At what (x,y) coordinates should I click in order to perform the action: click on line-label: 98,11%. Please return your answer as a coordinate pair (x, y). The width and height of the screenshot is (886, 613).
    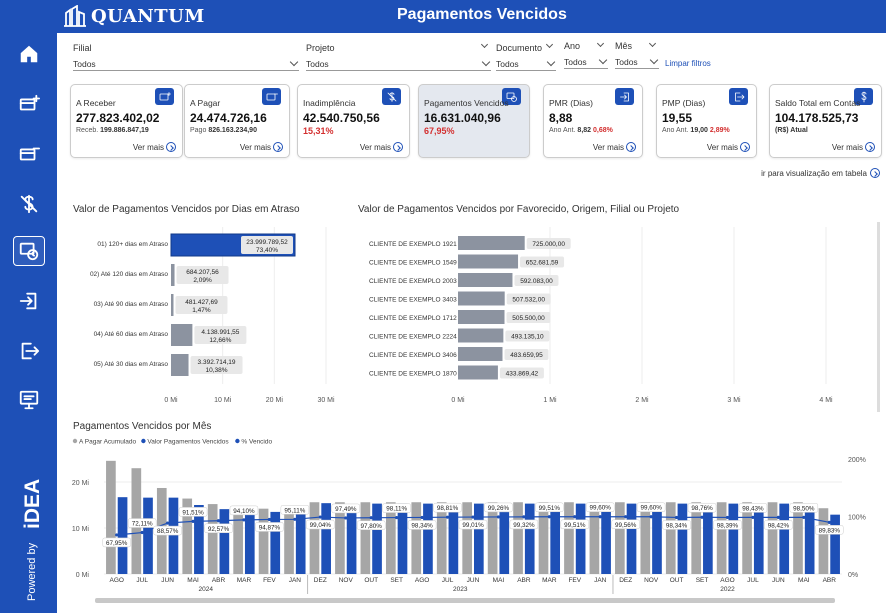
    Looking at the image, I should click on (396, 509).